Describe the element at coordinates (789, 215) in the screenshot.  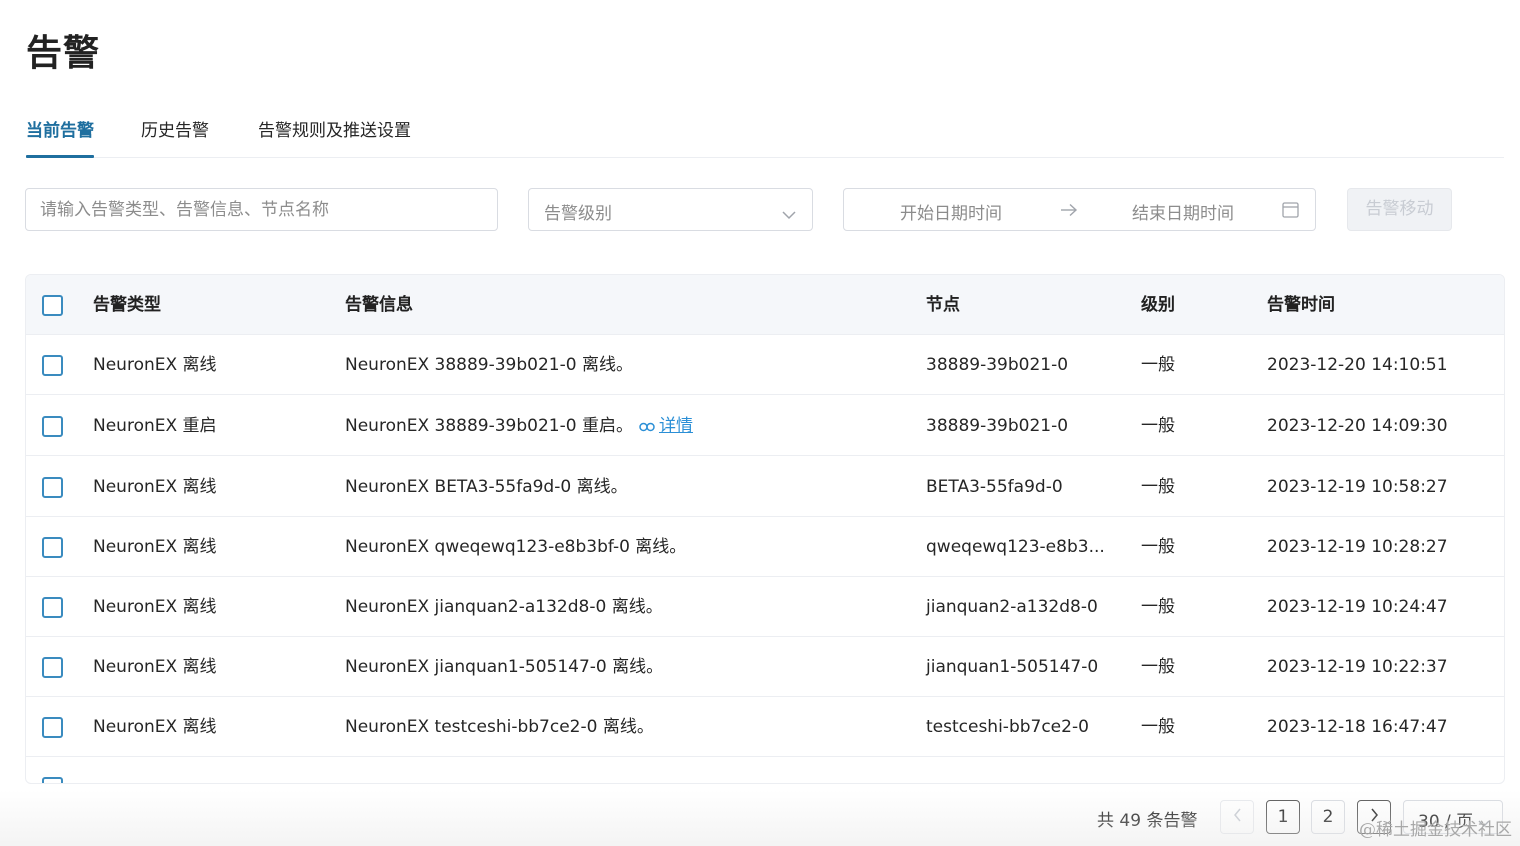
I see `chevron-down-icon` at that location.